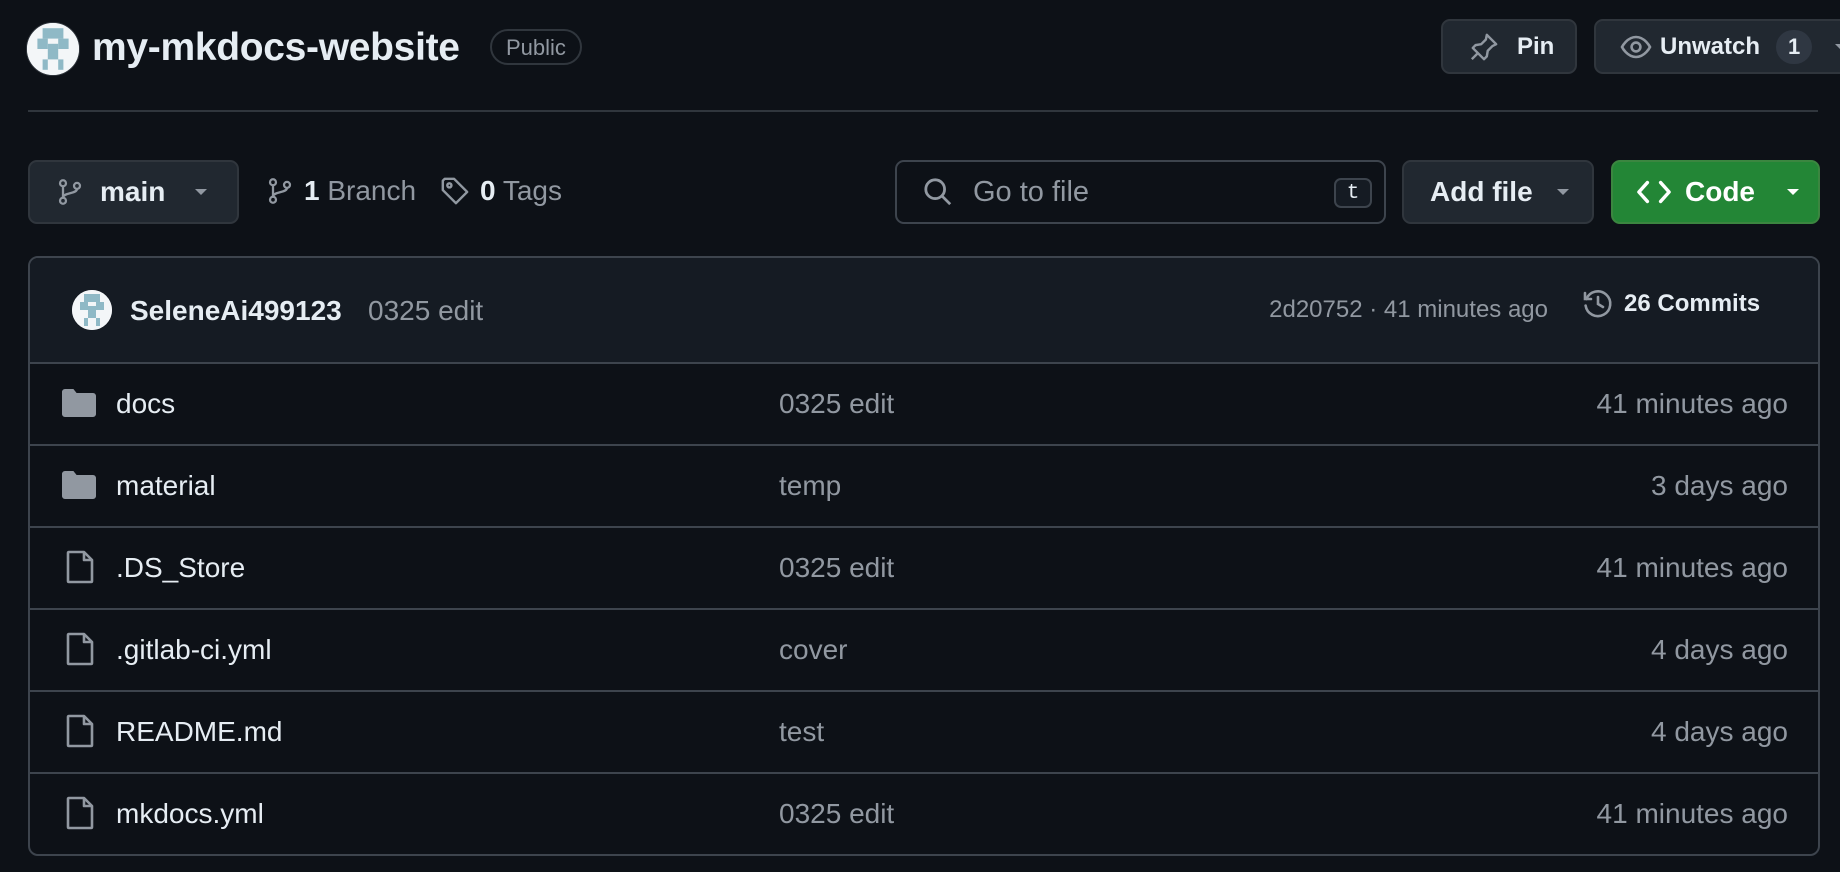 Image resolution: width=1840 pixels, height=872 pixels. I want to click on pin-button: Pin, so click(1509, 46).